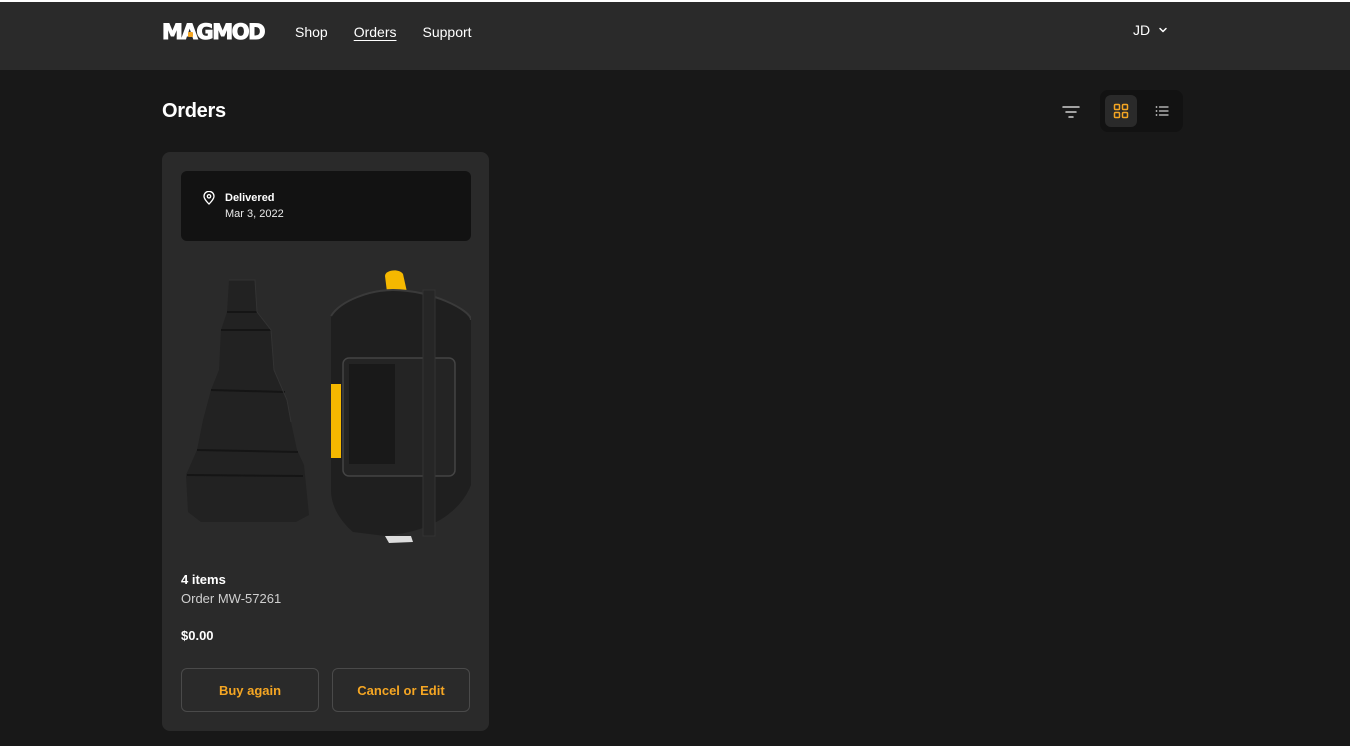 The width and height of the screenshot is (1350, 750). I want to click on chevron-down-icon, so click(1163, 30).